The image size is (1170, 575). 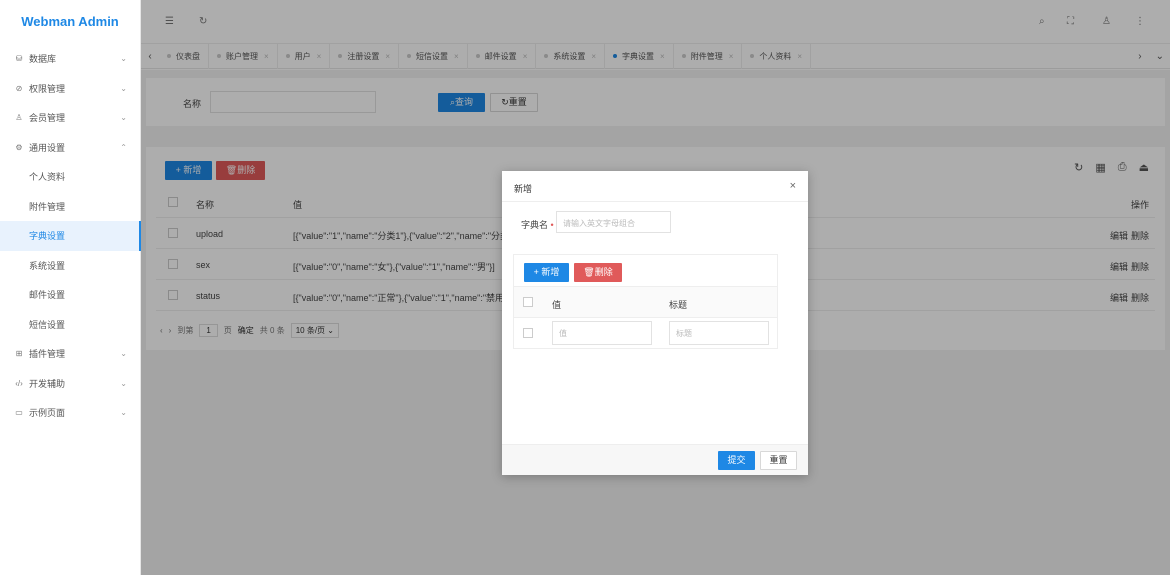 I want to click on sidebar-item-label: 会员管理, so click(x=47, y=118).